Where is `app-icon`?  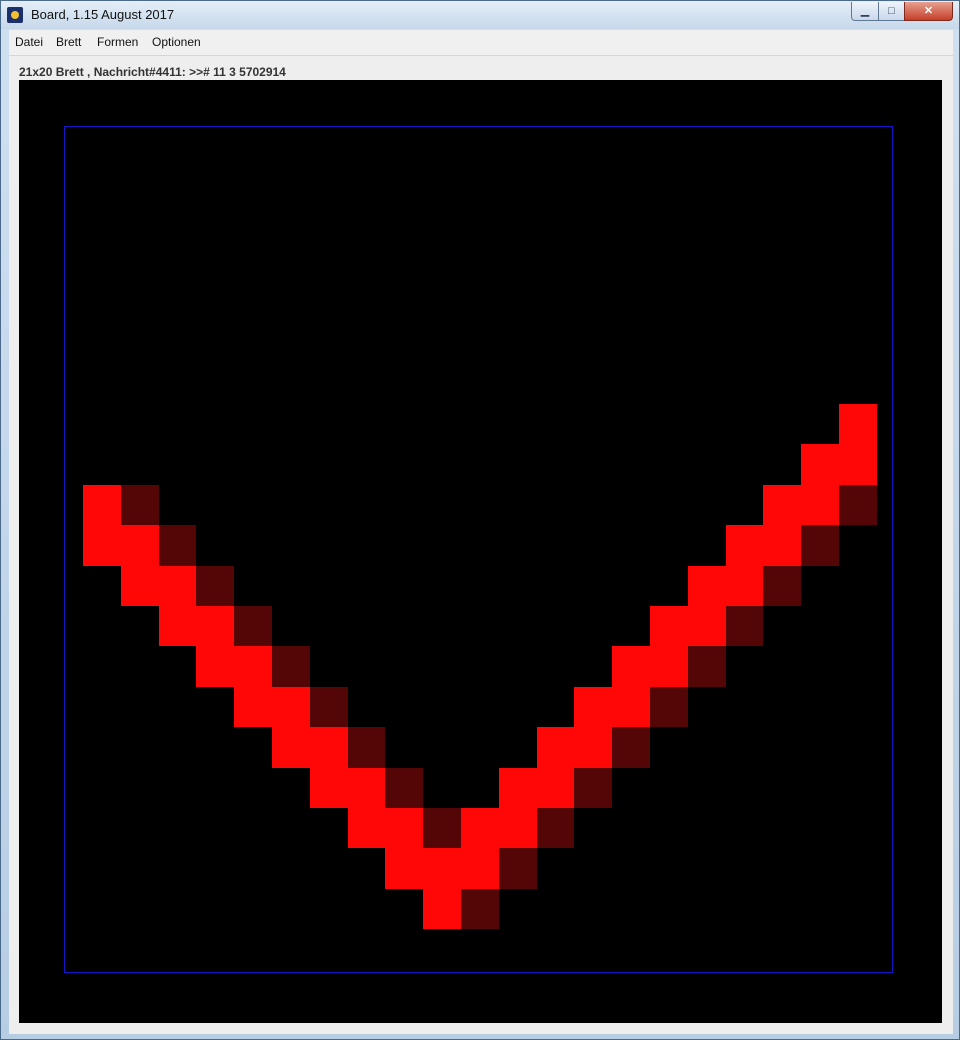
app-icon is located at coordinates (15, 15).